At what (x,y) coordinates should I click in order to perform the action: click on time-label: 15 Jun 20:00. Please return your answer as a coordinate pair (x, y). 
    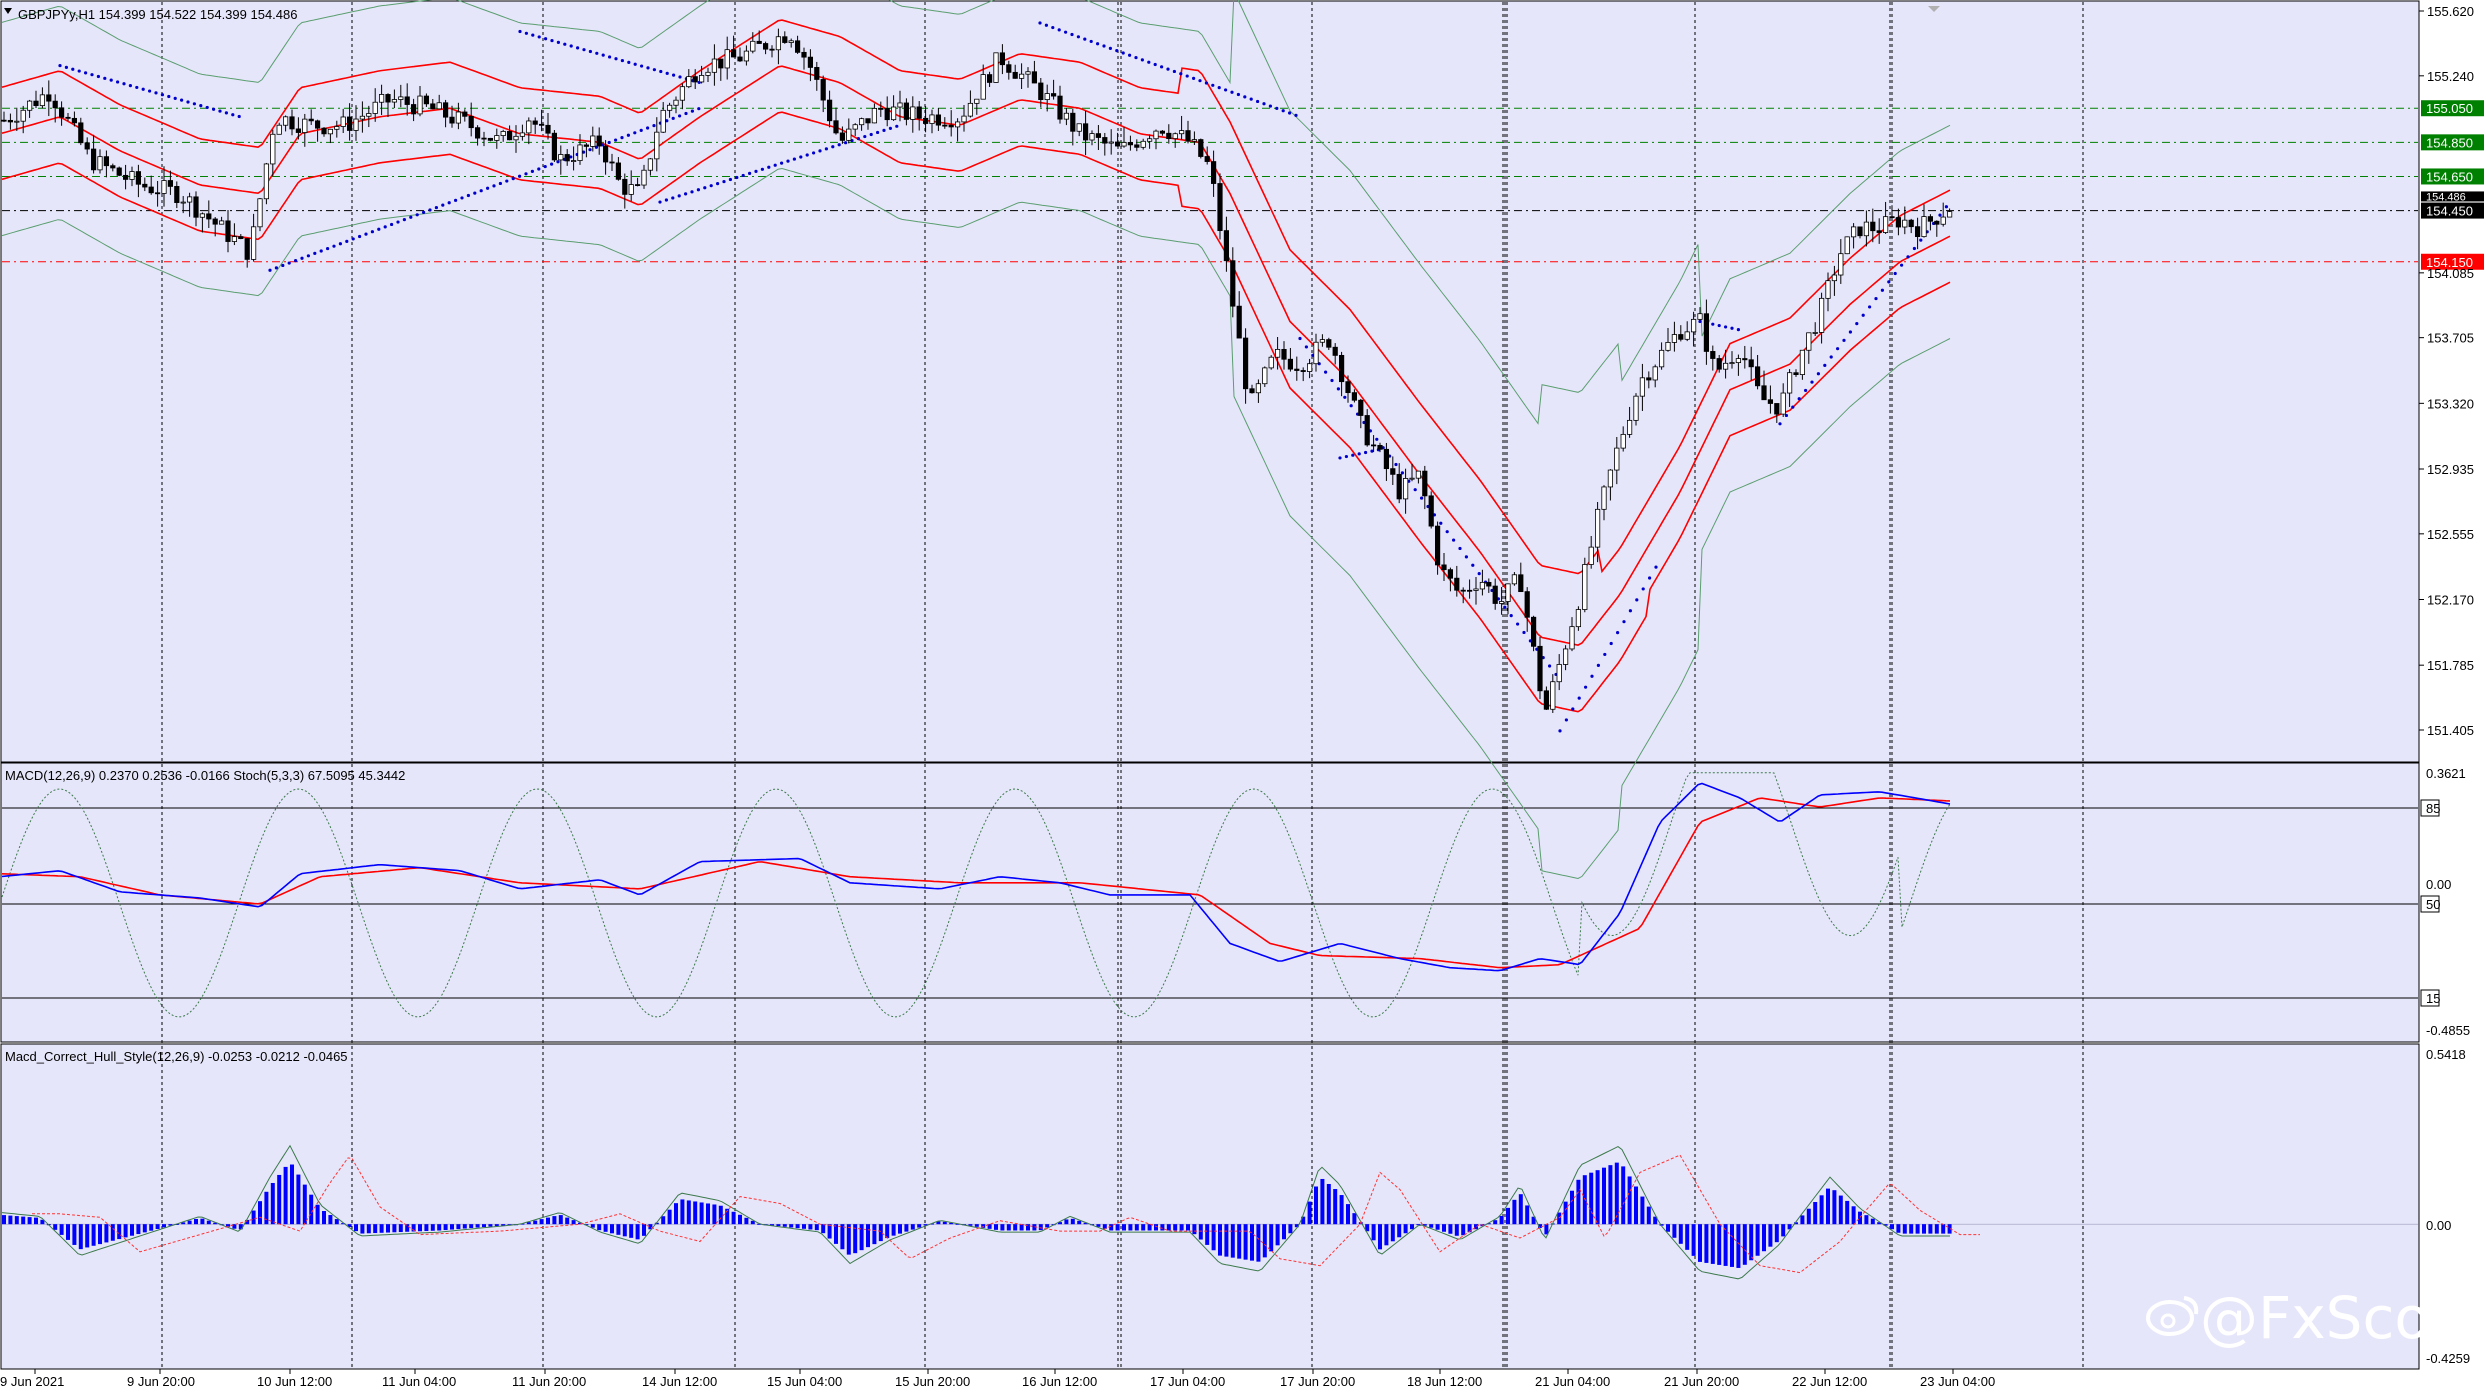
    Looking at the image, I should click on (932, 1381).